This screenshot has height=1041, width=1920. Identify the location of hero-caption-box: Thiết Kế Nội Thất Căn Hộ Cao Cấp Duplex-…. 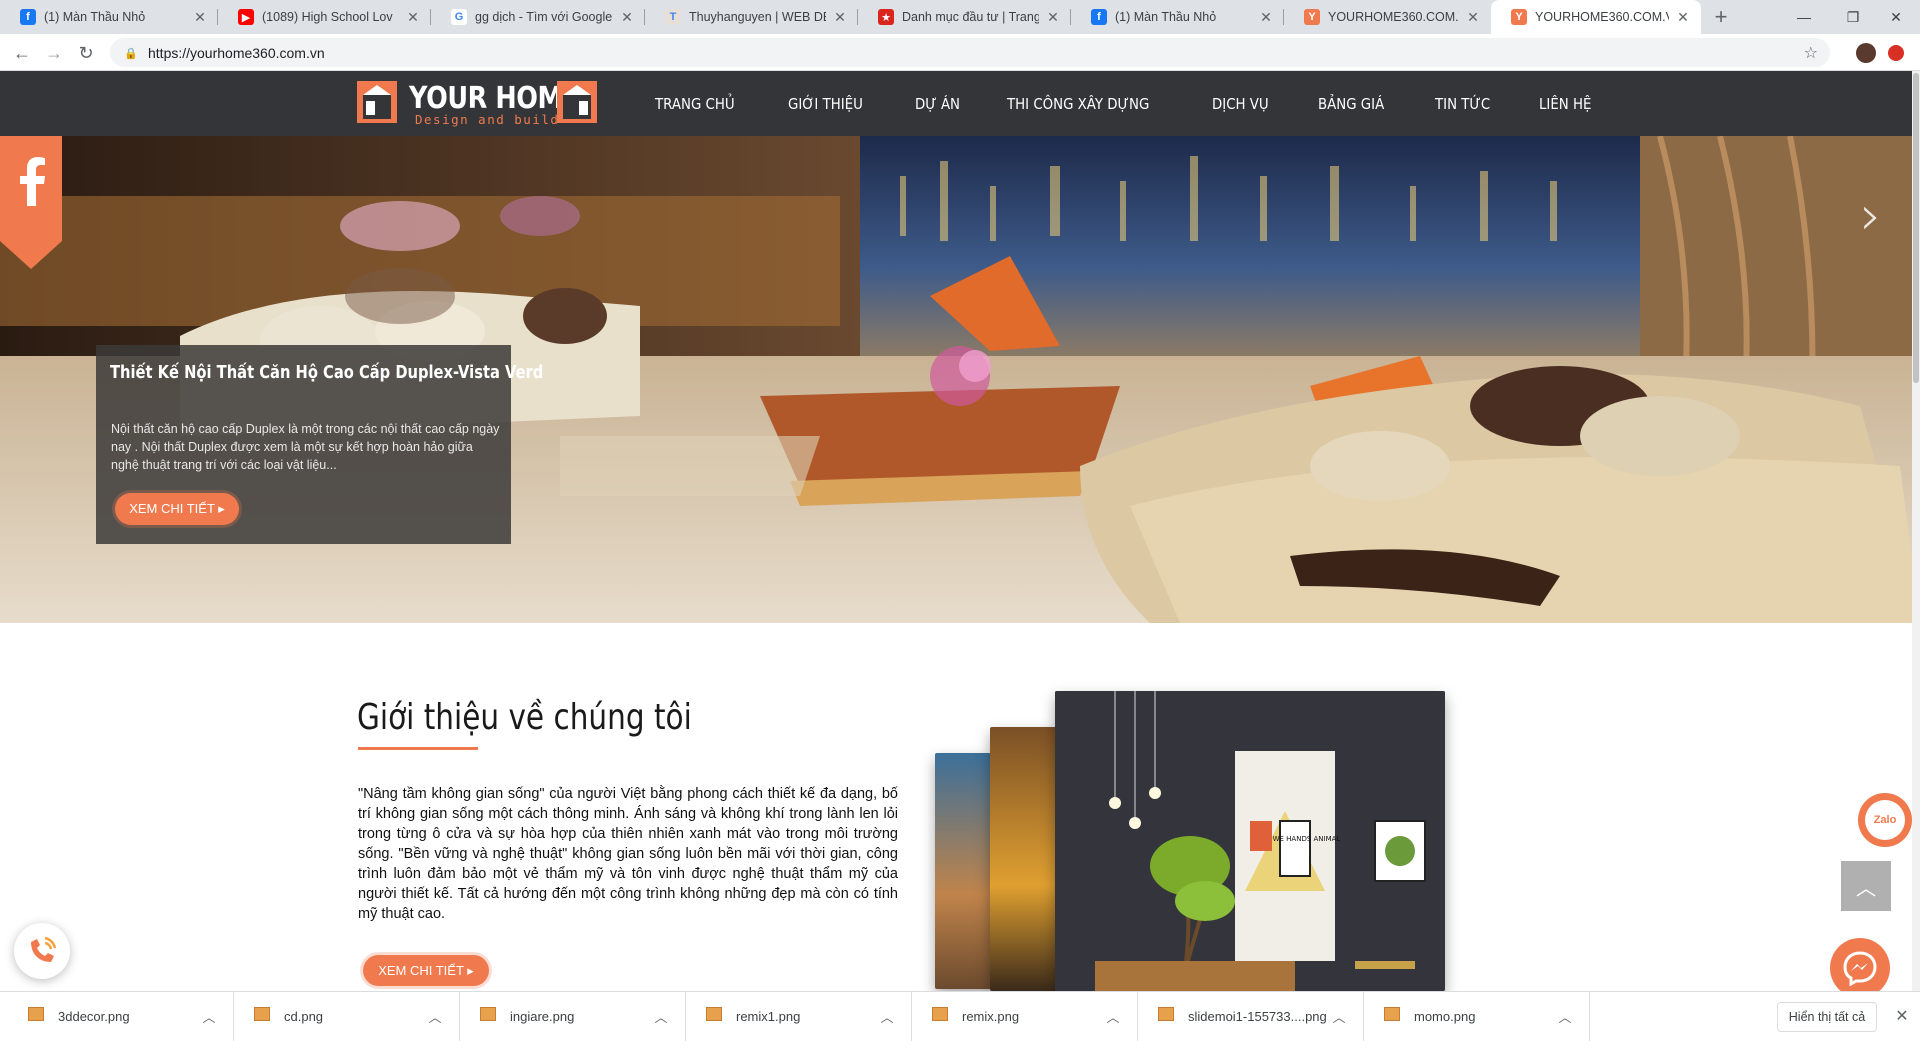
(319, 444).